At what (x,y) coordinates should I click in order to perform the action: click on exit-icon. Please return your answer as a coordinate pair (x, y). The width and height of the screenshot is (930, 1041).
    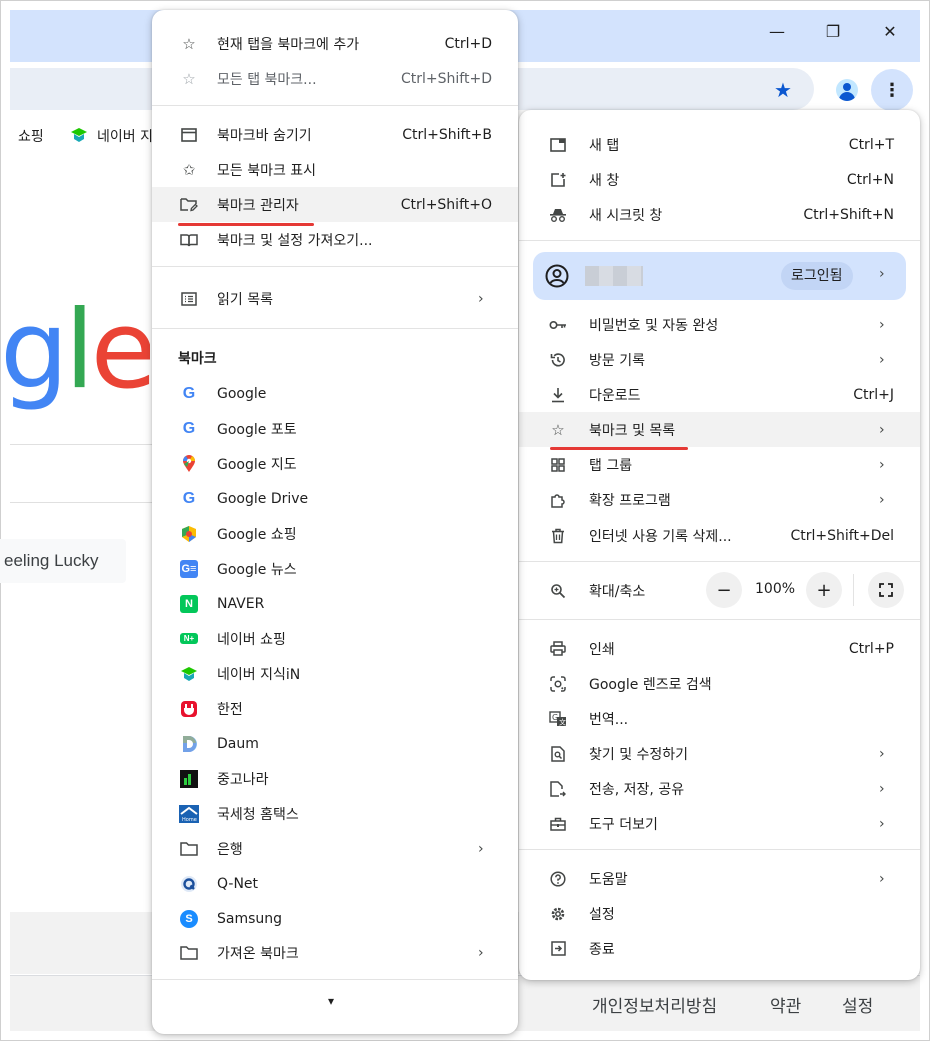
    Looking at the image, I should click on (558, 949).